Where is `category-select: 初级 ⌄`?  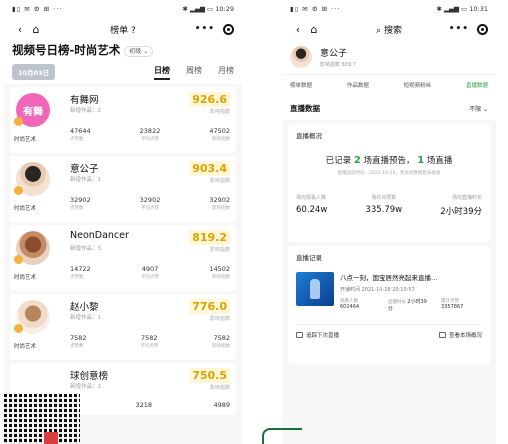 category-select: 初级 ⌄ is located at coordinates (139, 51).